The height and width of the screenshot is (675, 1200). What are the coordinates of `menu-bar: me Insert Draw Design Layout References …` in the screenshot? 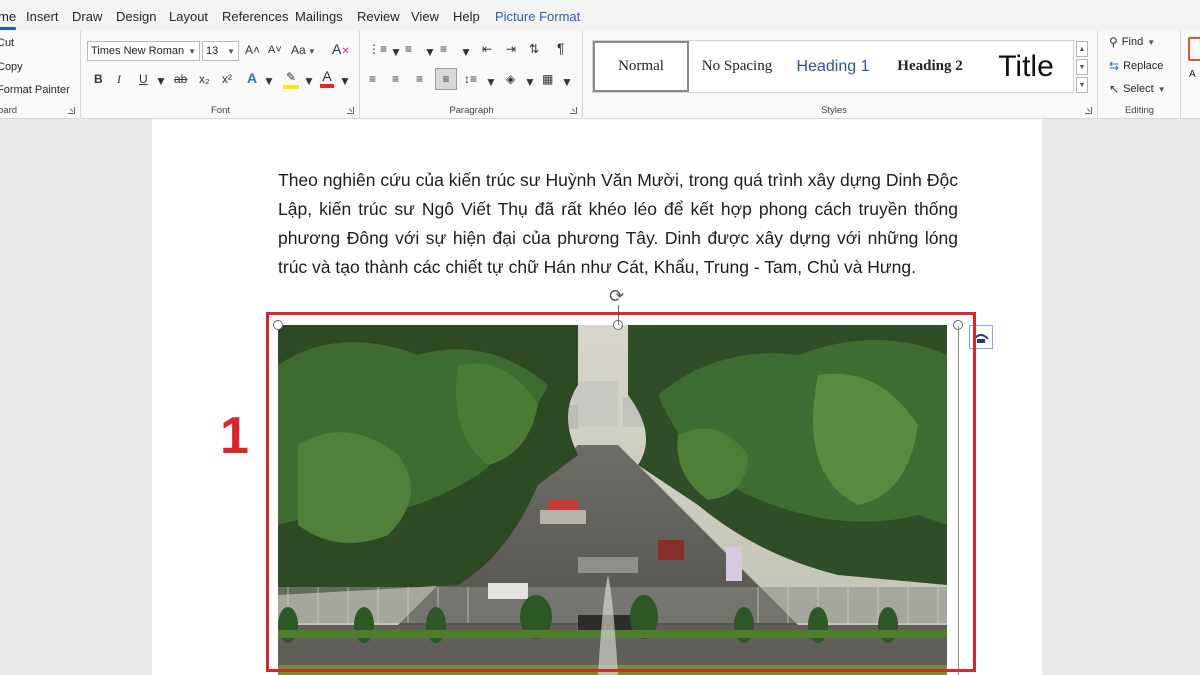 It's located at (600, 15).